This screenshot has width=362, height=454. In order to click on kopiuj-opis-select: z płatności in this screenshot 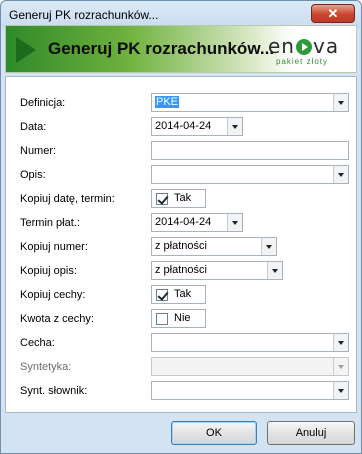, I will do `click(217, 270)`.